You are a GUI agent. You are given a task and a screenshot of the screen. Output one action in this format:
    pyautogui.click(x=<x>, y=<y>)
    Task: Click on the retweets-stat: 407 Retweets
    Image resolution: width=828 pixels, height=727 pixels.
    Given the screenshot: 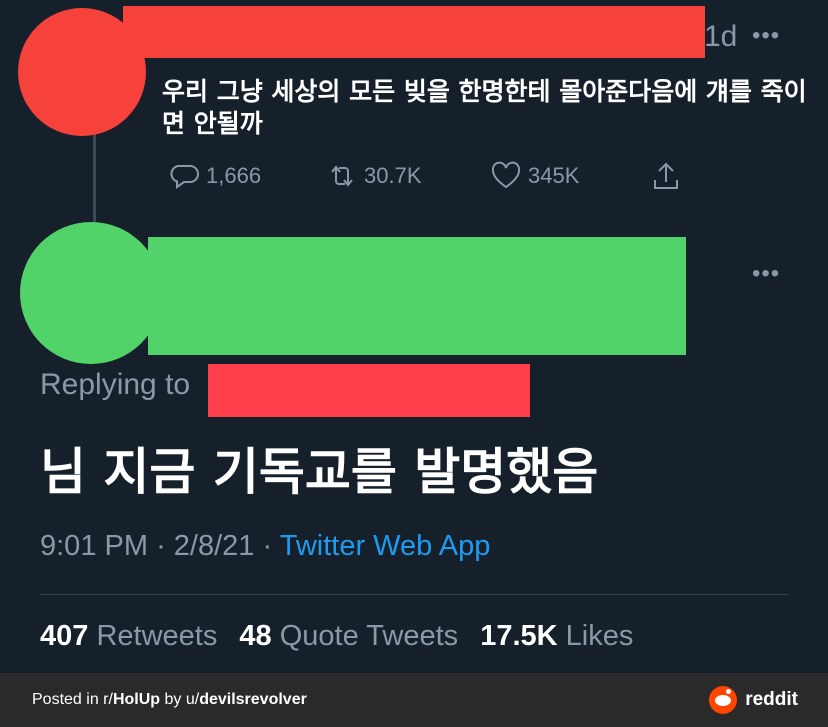 What is the action you would take?
    pyautogui.click(x=128, y=636)
    